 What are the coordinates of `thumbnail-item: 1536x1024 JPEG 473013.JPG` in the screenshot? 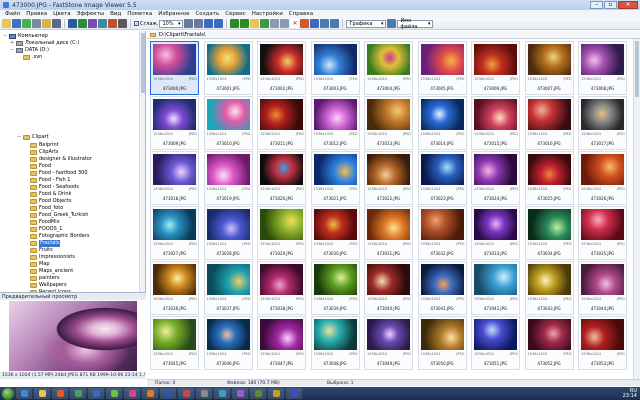 It's located at (388, 123).